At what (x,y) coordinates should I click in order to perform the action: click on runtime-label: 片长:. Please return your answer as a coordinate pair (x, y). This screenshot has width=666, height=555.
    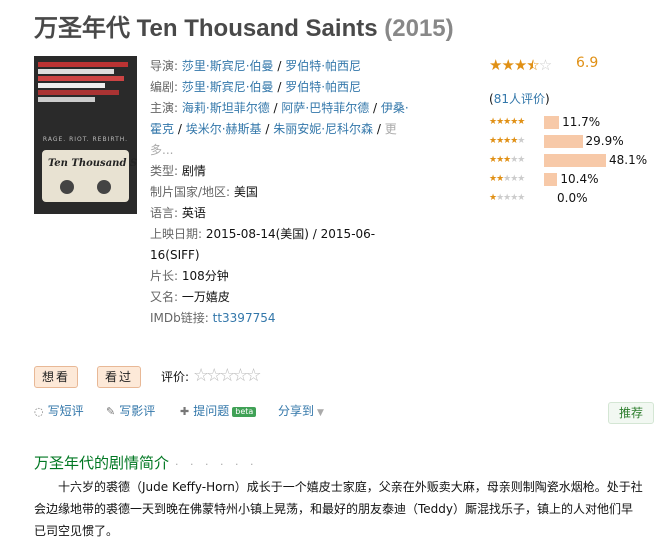
    Looking at the image, I should click on (164, 276).